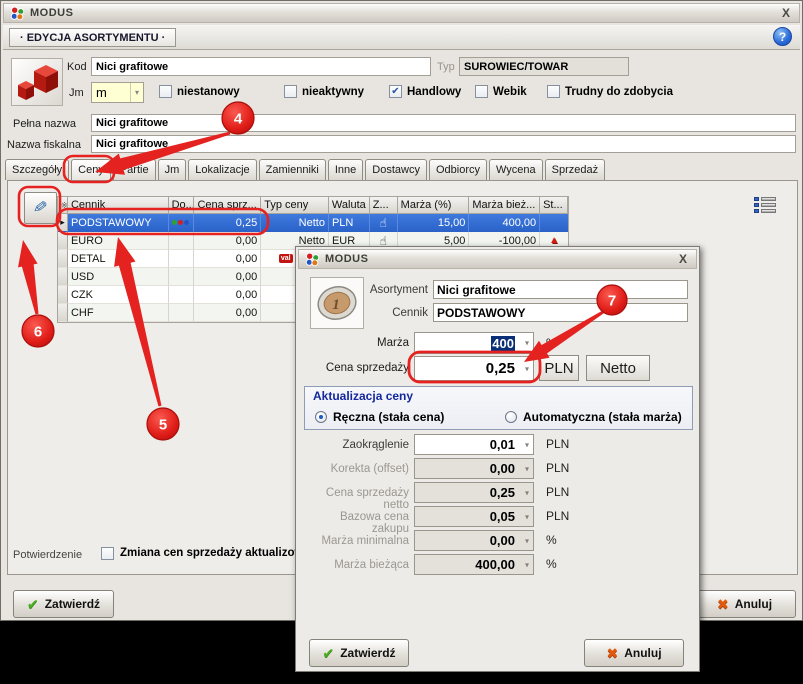  Describe the element at coordinates (107, 553) in the screenshot. I see `confirm-checkbox` at that location.